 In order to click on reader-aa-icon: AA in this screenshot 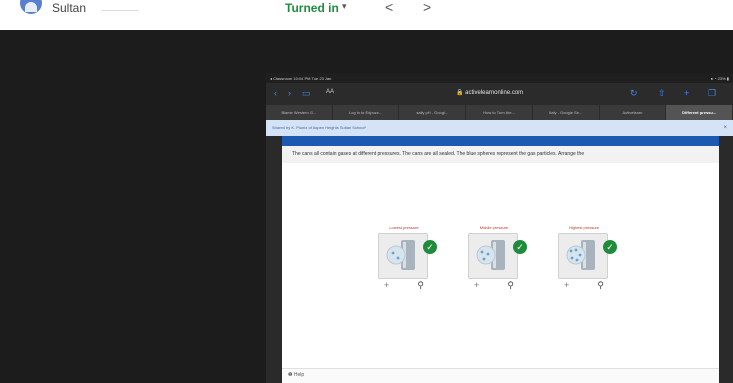, I will do `click(330, 92)`.